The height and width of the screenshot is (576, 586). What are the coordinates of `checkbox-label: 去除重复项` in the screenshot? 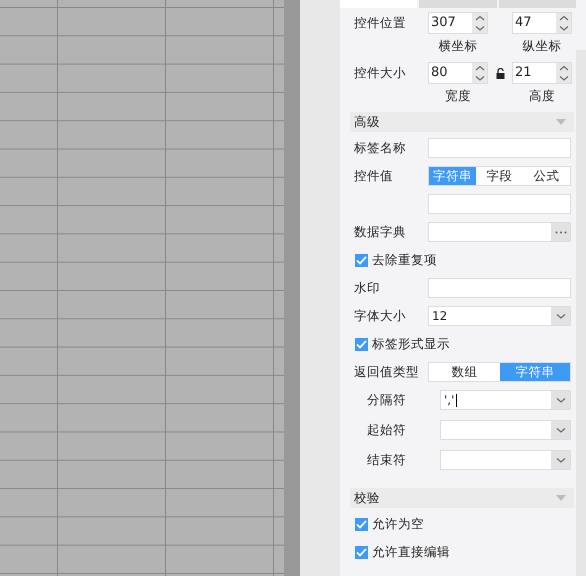 It's located at (404, 260).